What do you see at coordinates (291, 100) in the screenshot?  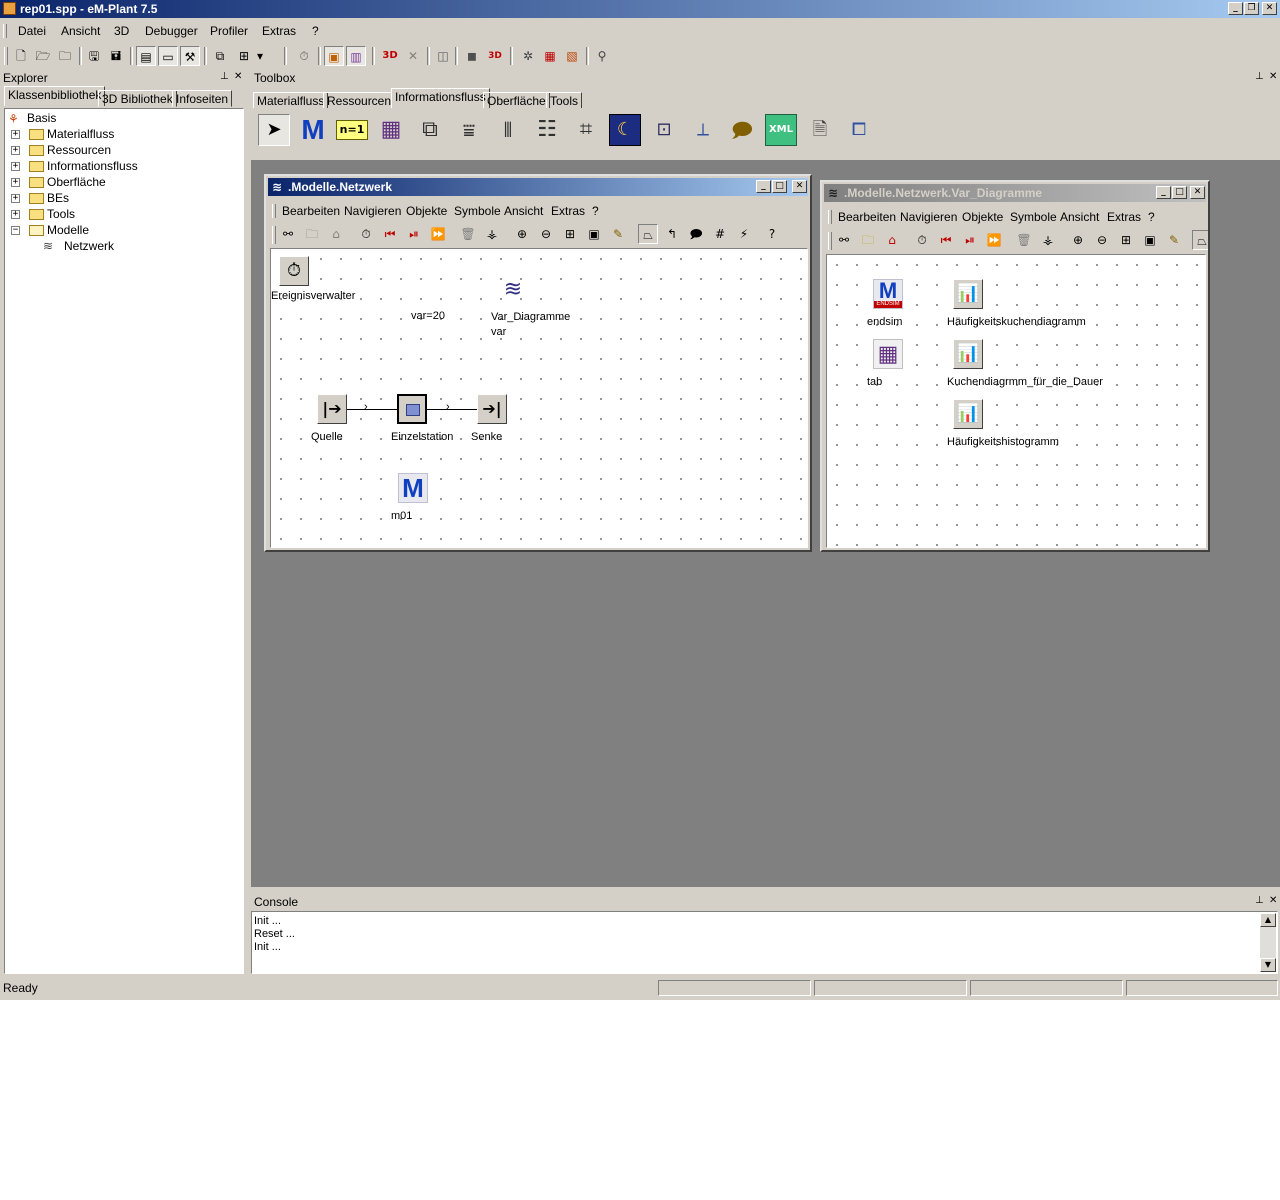 I see `tab-materialfluss: Materialfluss` at bounding box center [291, 100].